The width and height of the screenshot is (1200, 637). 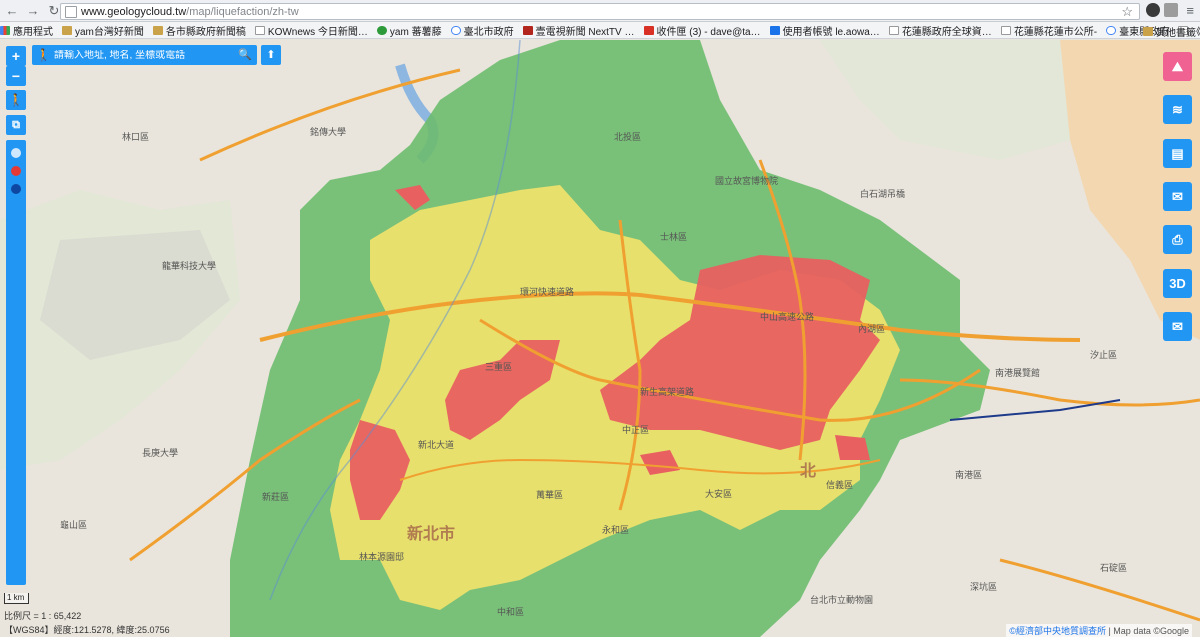 What do you see at coordinates (787, 317) in the screenshot?
I see `place-label: 中山高速公路` at bounding box center [787, 317].